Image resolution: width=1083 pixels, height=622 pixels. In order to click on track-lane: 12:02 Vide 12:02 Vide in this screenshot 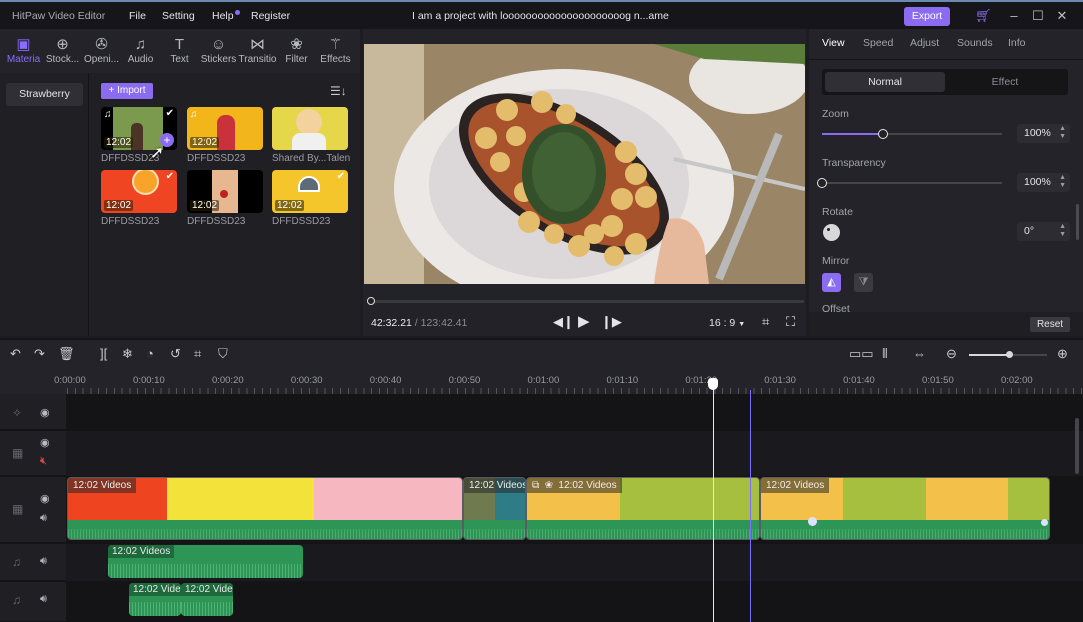, I will do `click(574, 602)`.